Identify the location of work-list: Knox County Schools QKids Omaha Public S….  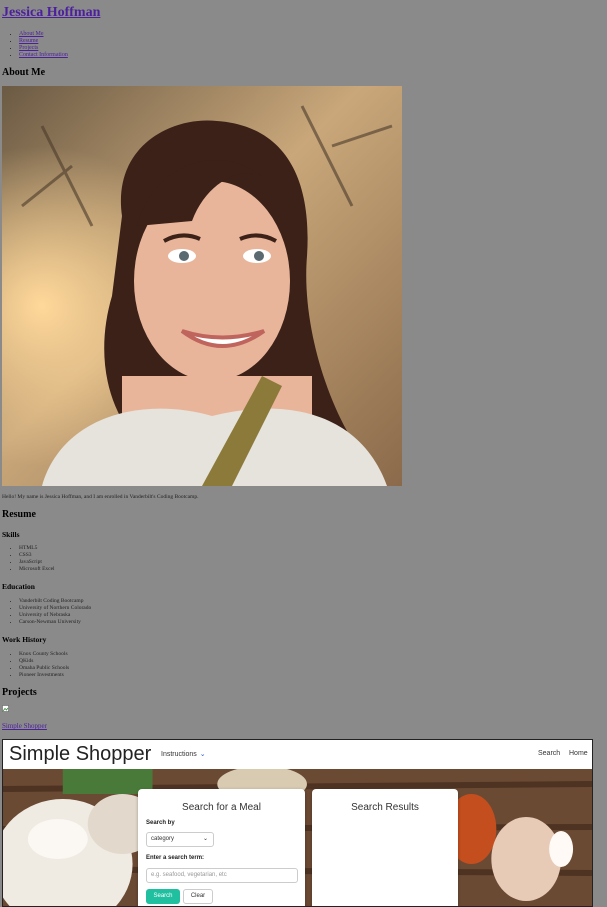
(35, 665).